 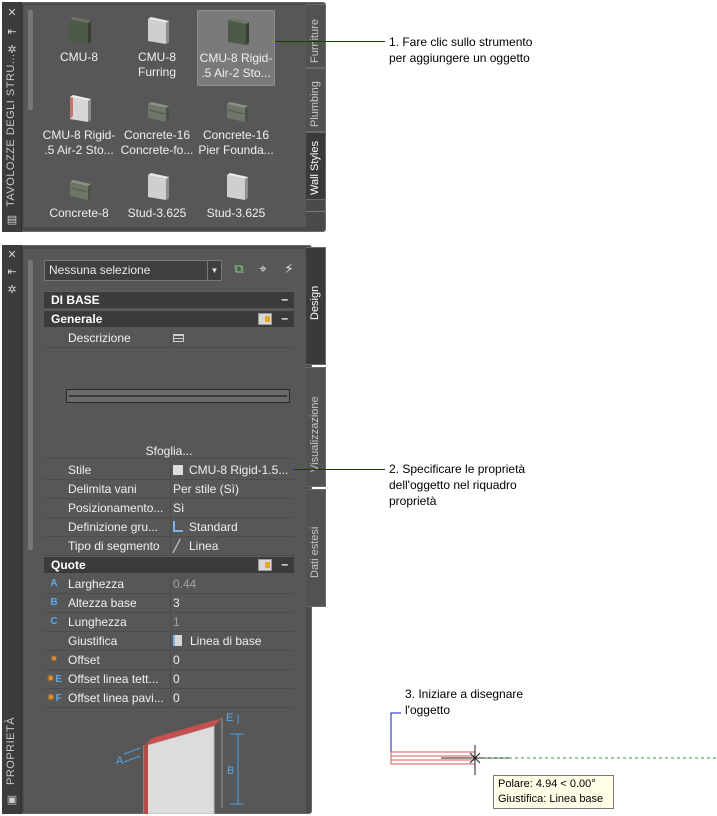 I want to click on tab-dati-estesi: Dati estesi, so click(x=316, y=548).